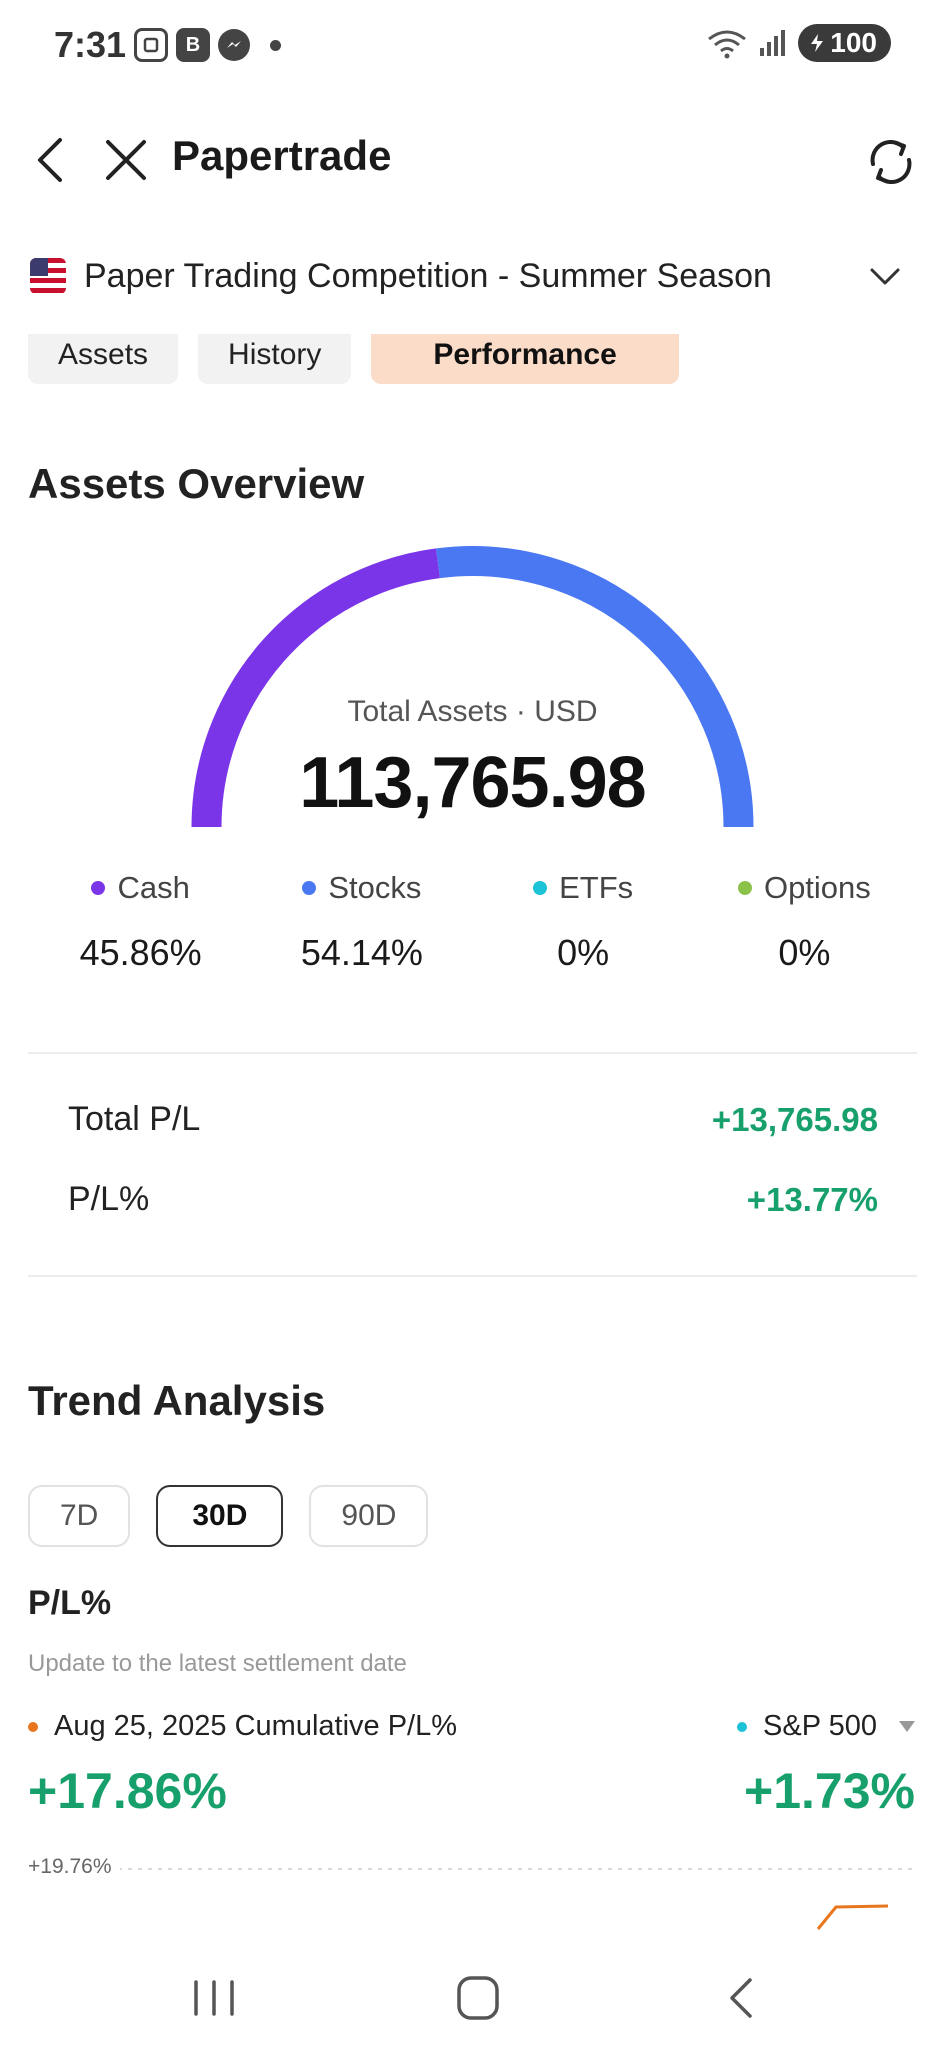 The image size is (945, 2048). Describe the element at coordinates (275, 359) in the screenshot. I see `tab-history: History` at that location.